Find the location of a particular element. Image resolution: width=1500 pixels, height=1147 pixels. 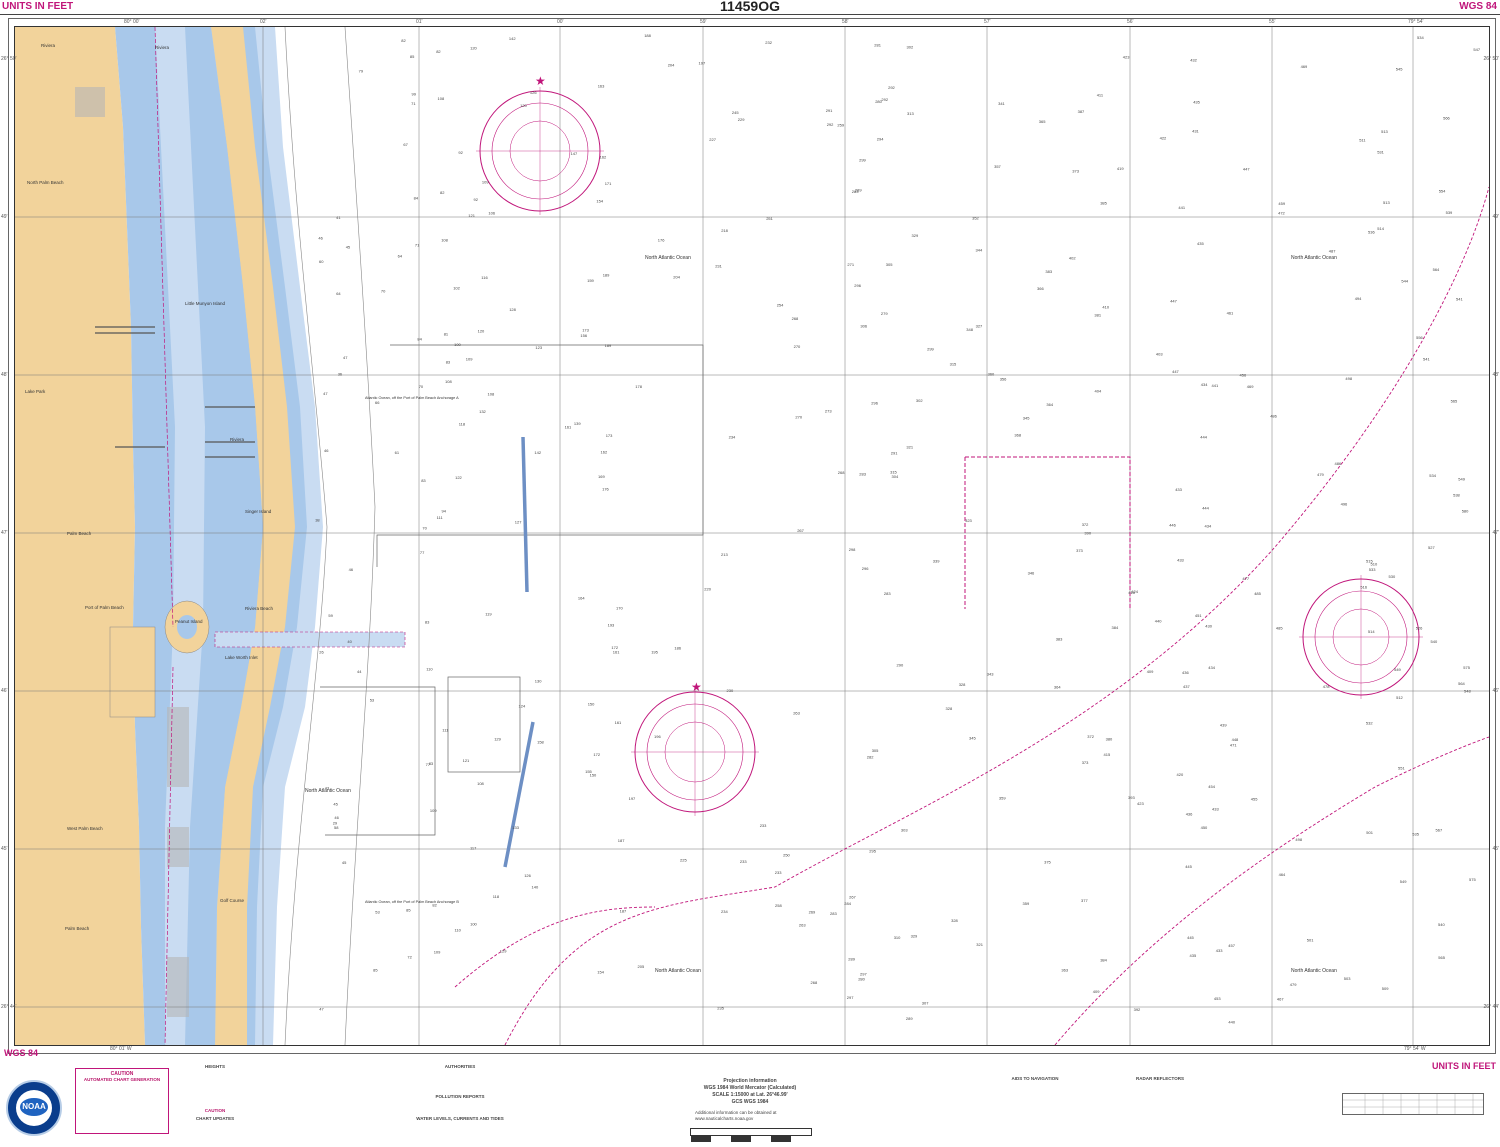

sounding: 423 is located at coordinates (1126, 56).